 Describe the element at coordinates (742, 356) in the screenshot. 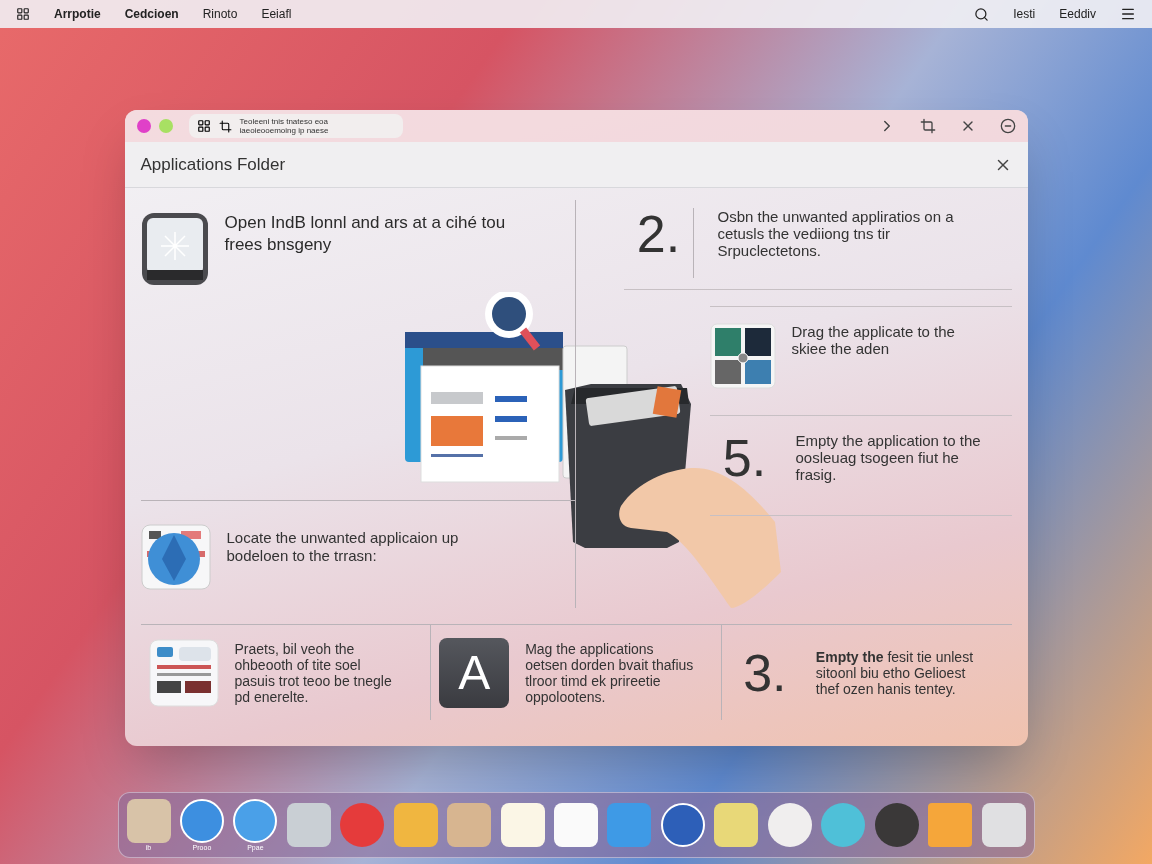

I see `photo-collage-icon` at that location.